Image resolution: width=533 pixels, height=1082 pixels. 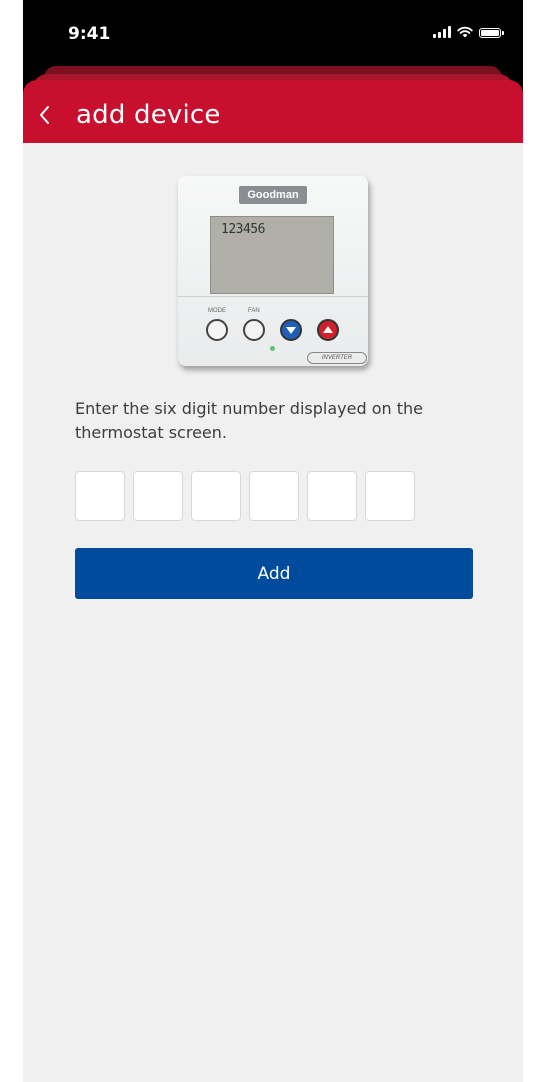 I want to click on status-icons, so click(x=468, y=32).